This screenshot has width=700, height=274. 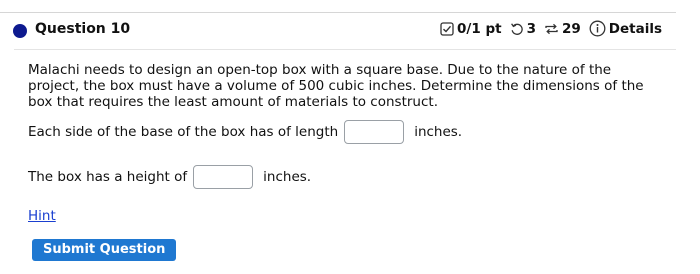 I want to click on score-value: 0/1 pt, so click(x=479, y=28).